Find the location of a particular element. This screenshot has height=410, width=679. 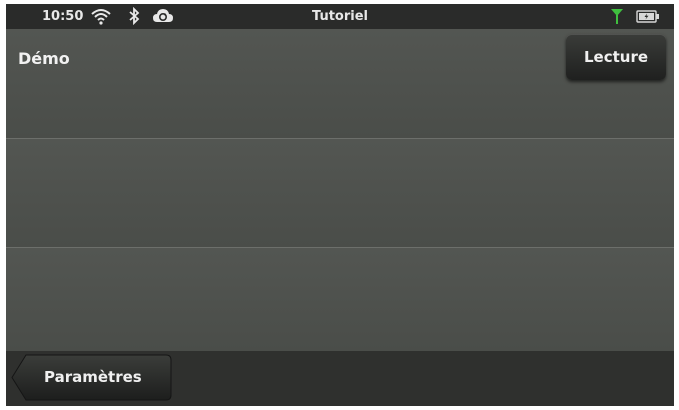

back-button-label: Paramètres is located at coordinates (93, 377).